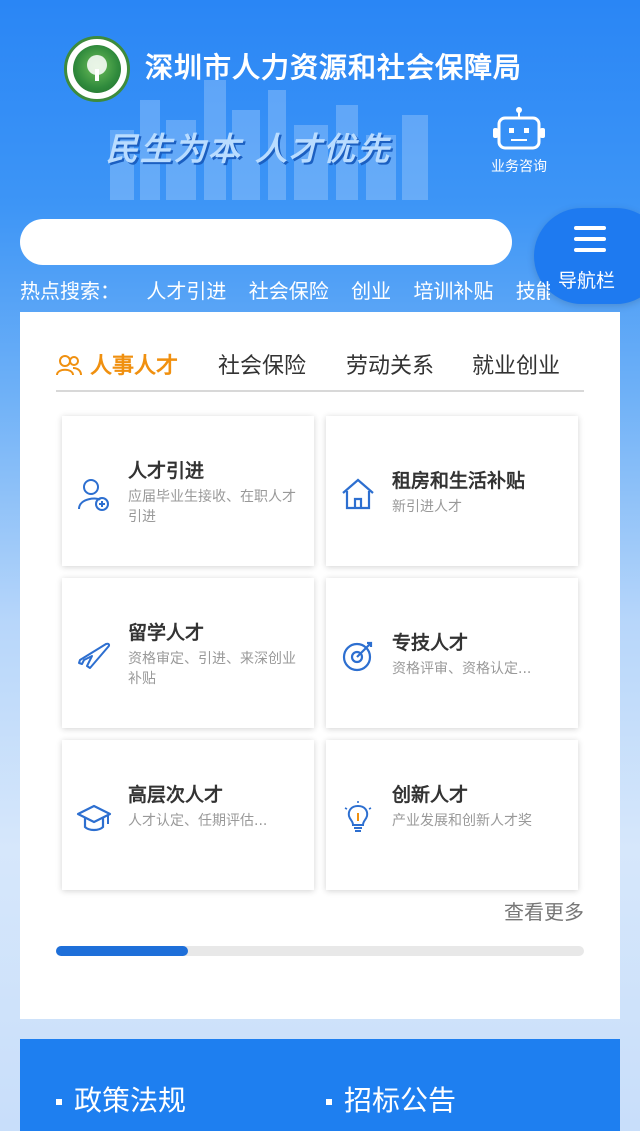 Image resolution: width=640 pixels, height=1131 pixels. What do you see at coordinates (93, 495) in the screenshot?
I see `add-user-icon` at bounding box center [93, 495].